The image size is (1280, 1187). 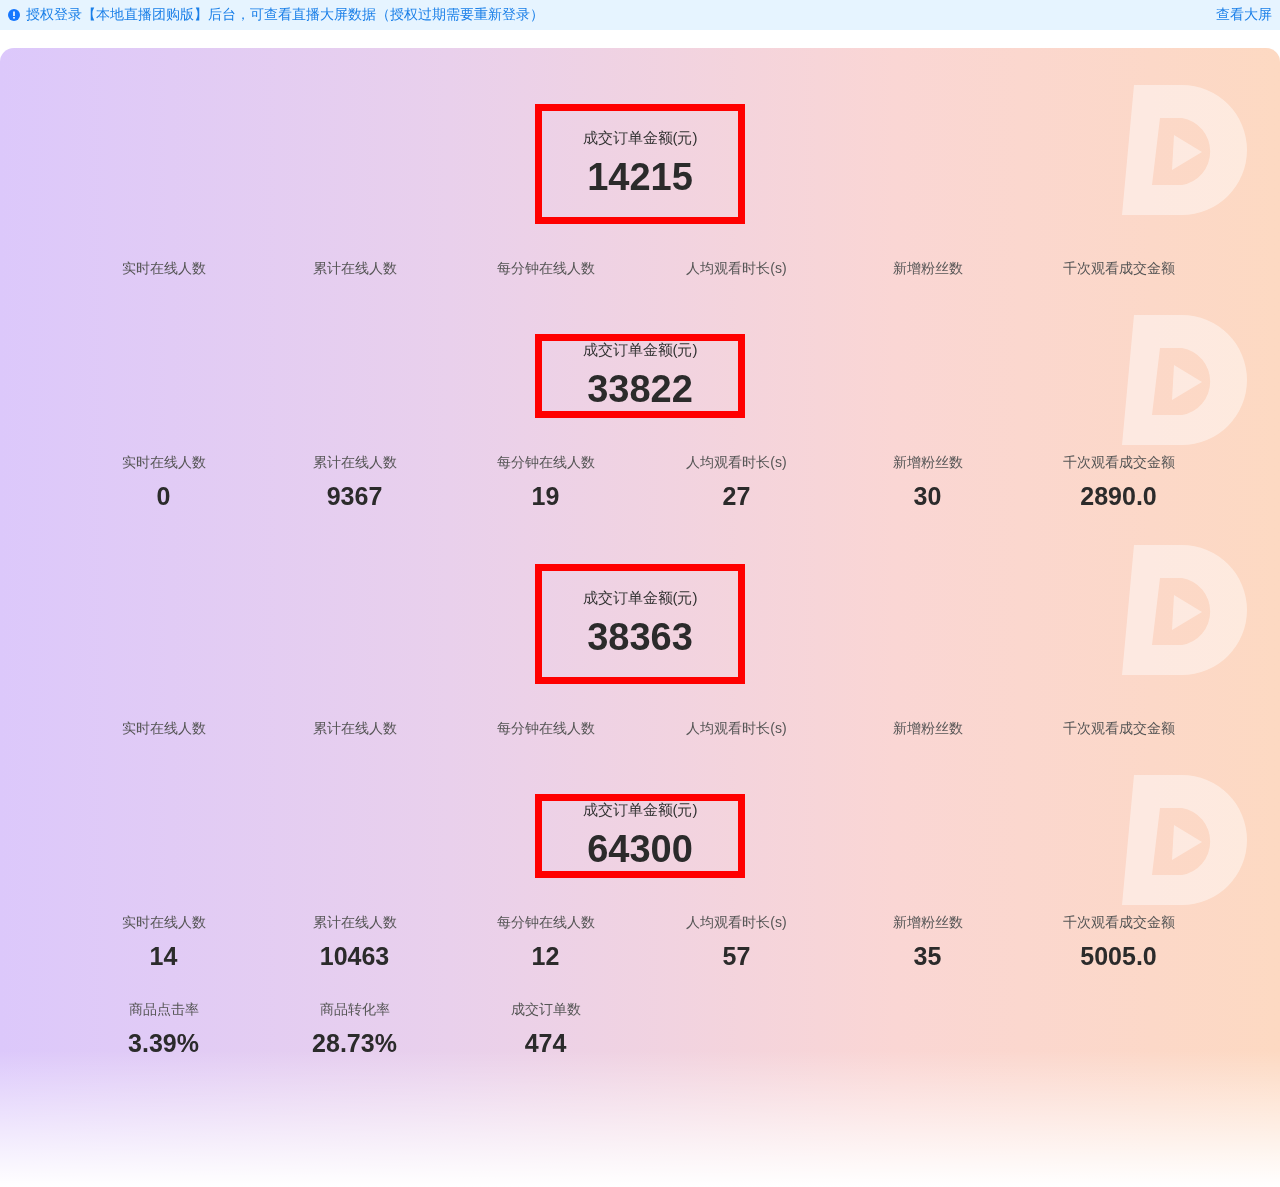 I want to click on stat-value: 35, so click(x=927, y=956).